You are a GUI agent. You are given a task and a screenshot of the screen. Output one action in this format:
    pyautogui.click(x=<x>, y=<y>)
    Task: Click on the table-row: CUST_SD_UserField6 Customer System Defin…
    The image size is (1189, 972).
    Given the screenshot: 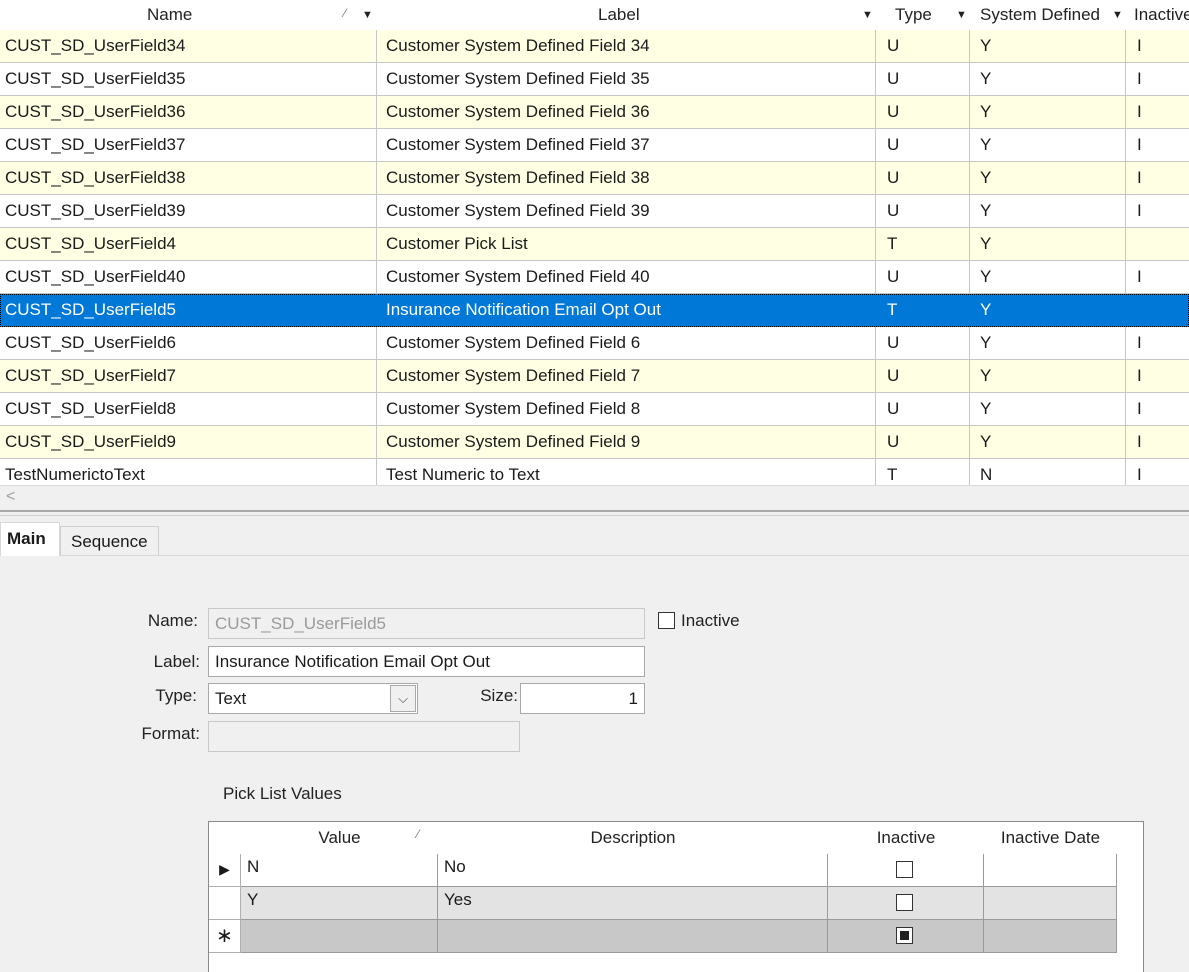 What is the action you would take?
    pyautogui.click(x=594, y=343)
    